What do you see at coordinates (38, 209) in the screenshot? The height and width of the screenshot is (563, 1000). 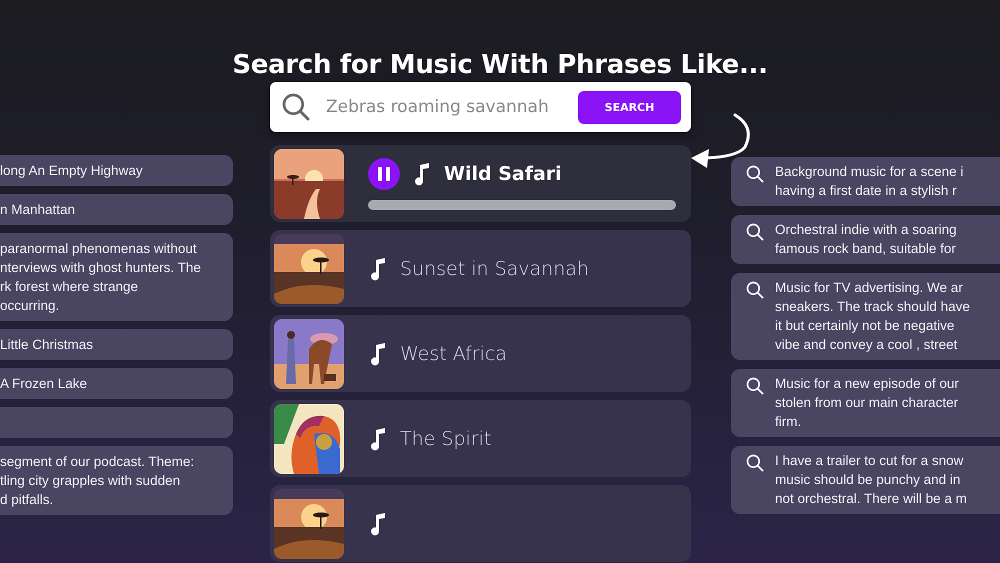 I see `phrase-text: n Manhattan` at bounding box center [38, 209].